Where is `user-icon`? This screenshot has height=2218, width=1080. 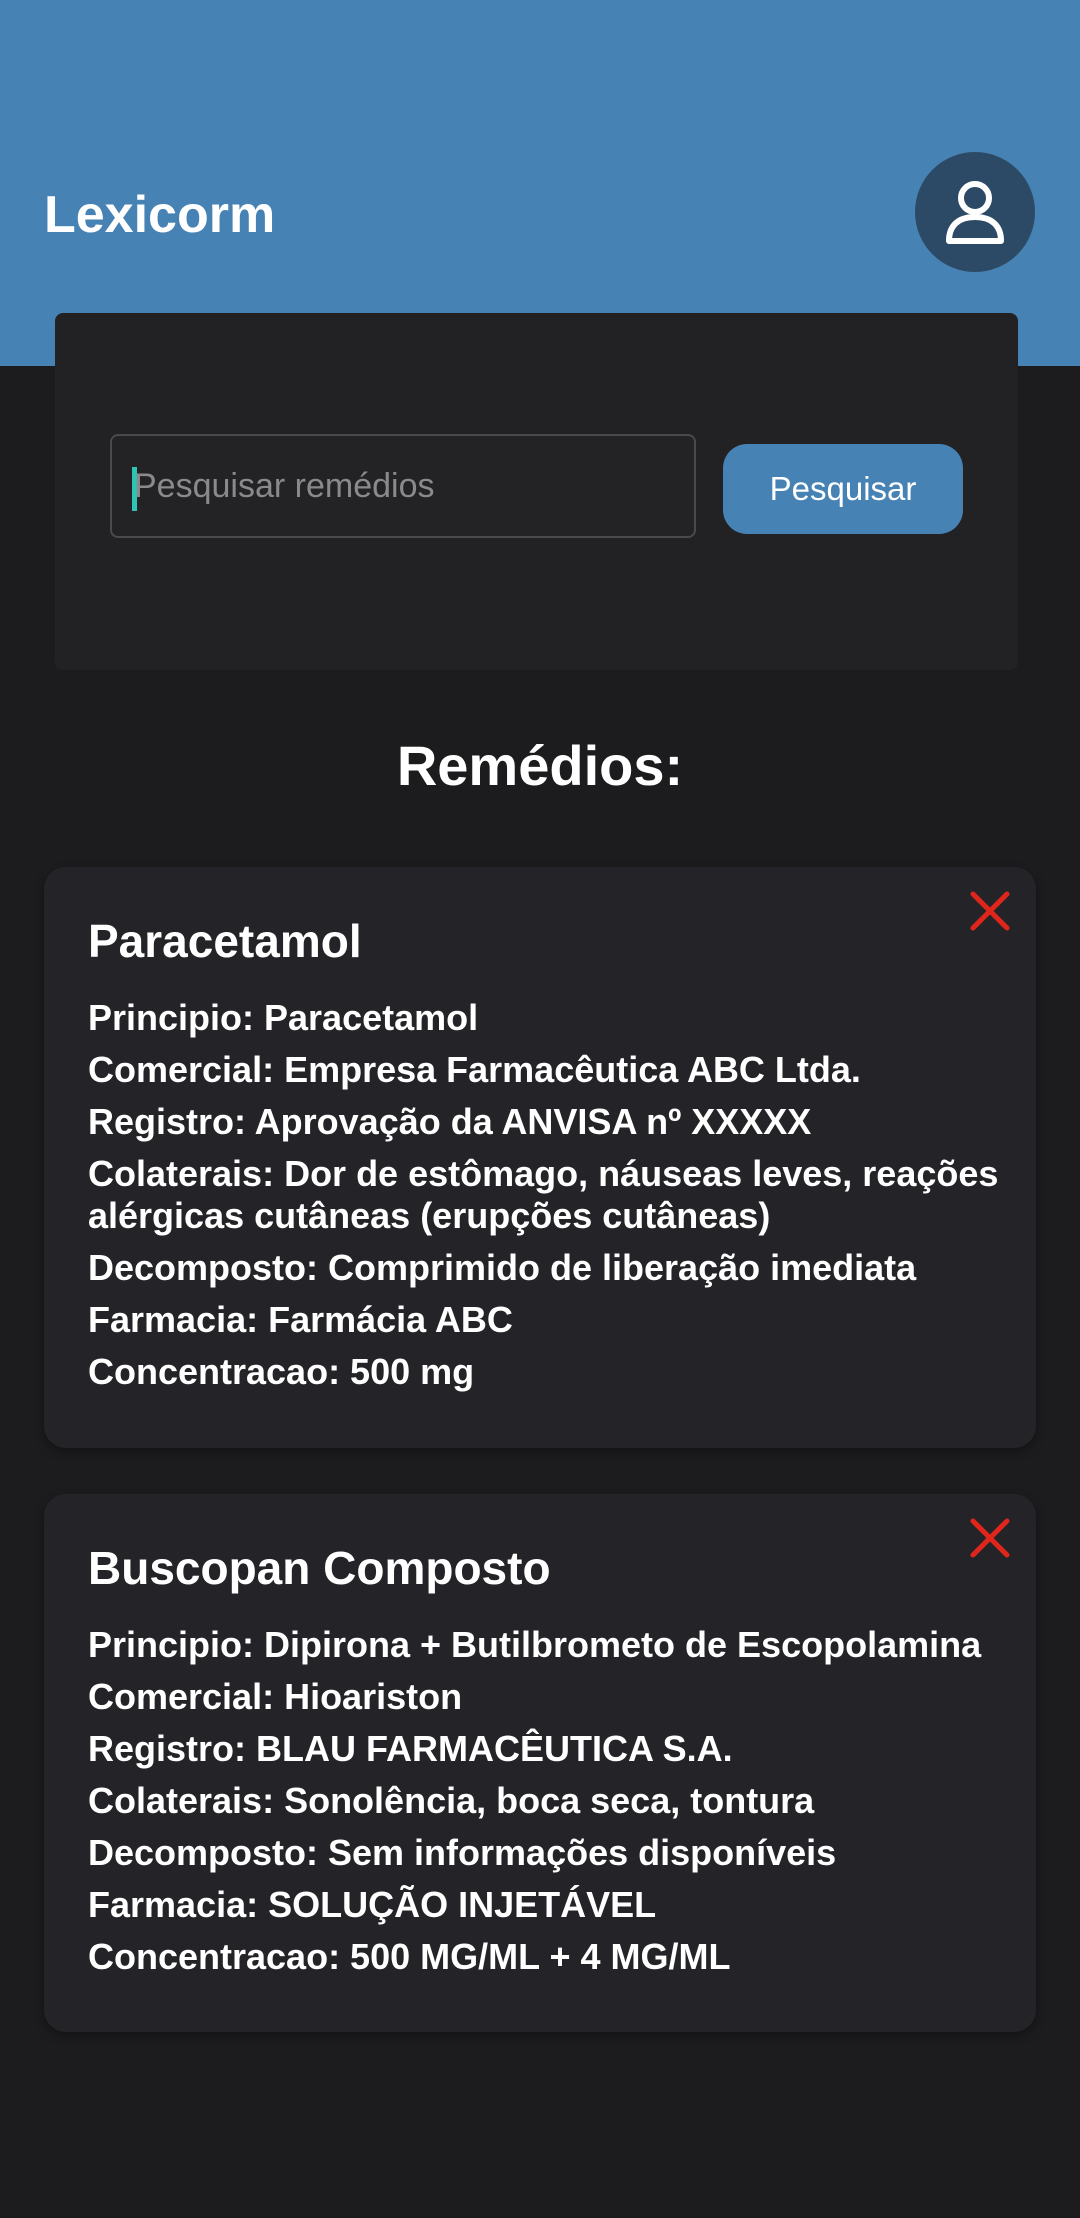
user-icon is located at coordinates (975, 212).